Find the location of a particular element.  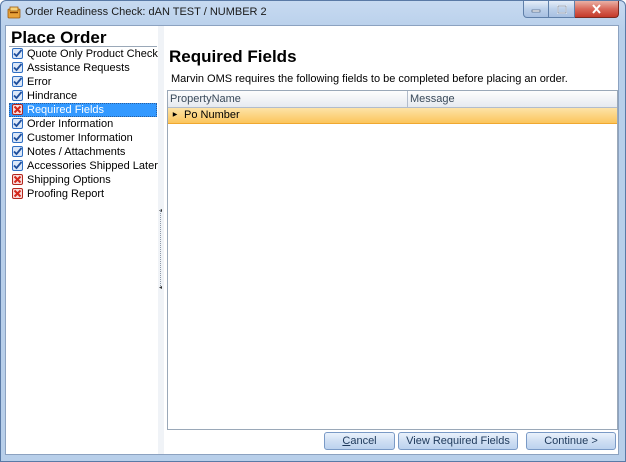

place-order-heading: Place Order is located at coordinates (59, 37).